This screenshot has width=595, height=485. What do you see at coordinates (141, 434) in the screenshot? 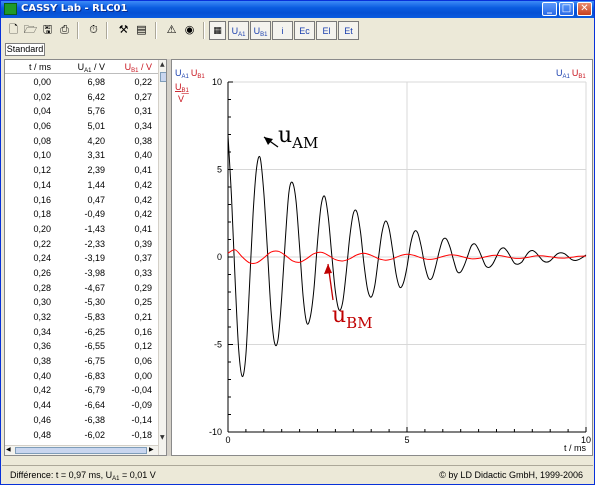
I see `cell-ub1: -0,18` at bounding box center [141, 434].